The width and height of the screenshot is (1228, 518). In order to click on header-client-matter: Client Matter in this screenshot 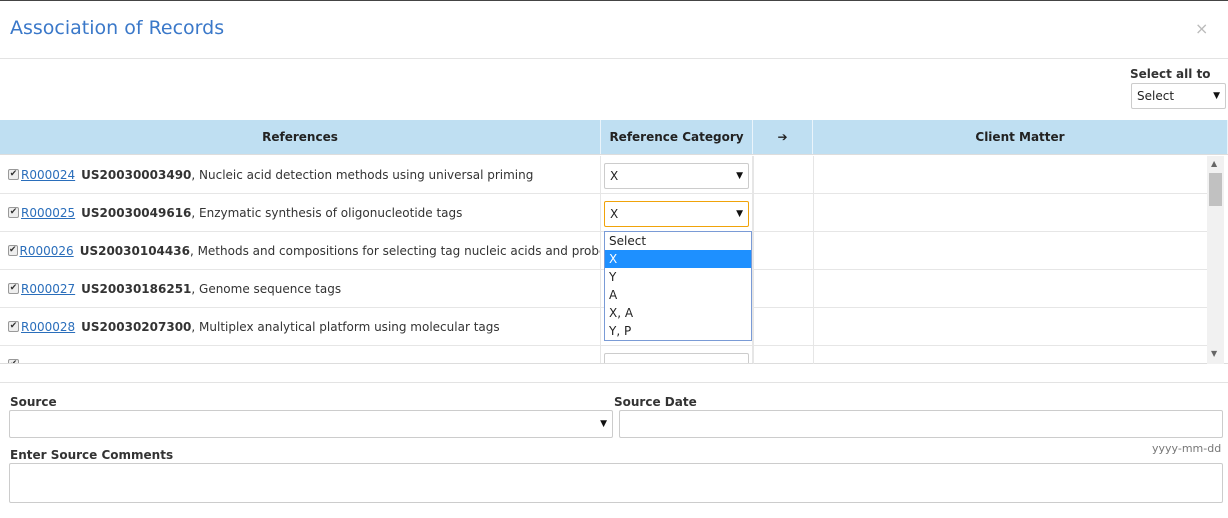, I will do `click(1020, 137)`.